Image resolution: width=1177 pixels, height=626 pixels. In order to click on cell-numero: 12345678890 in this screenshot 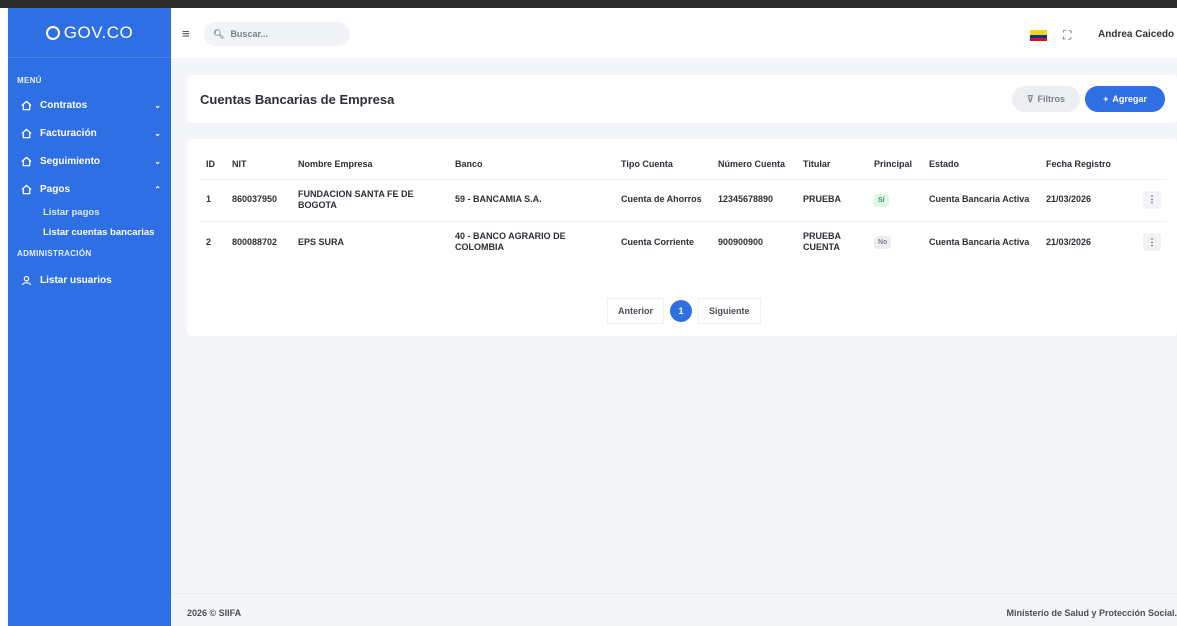, I will do `click(754, 200)`.